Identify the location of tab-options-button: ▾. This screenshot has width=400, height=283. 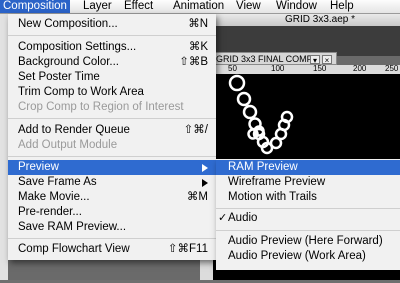
(315, 60).